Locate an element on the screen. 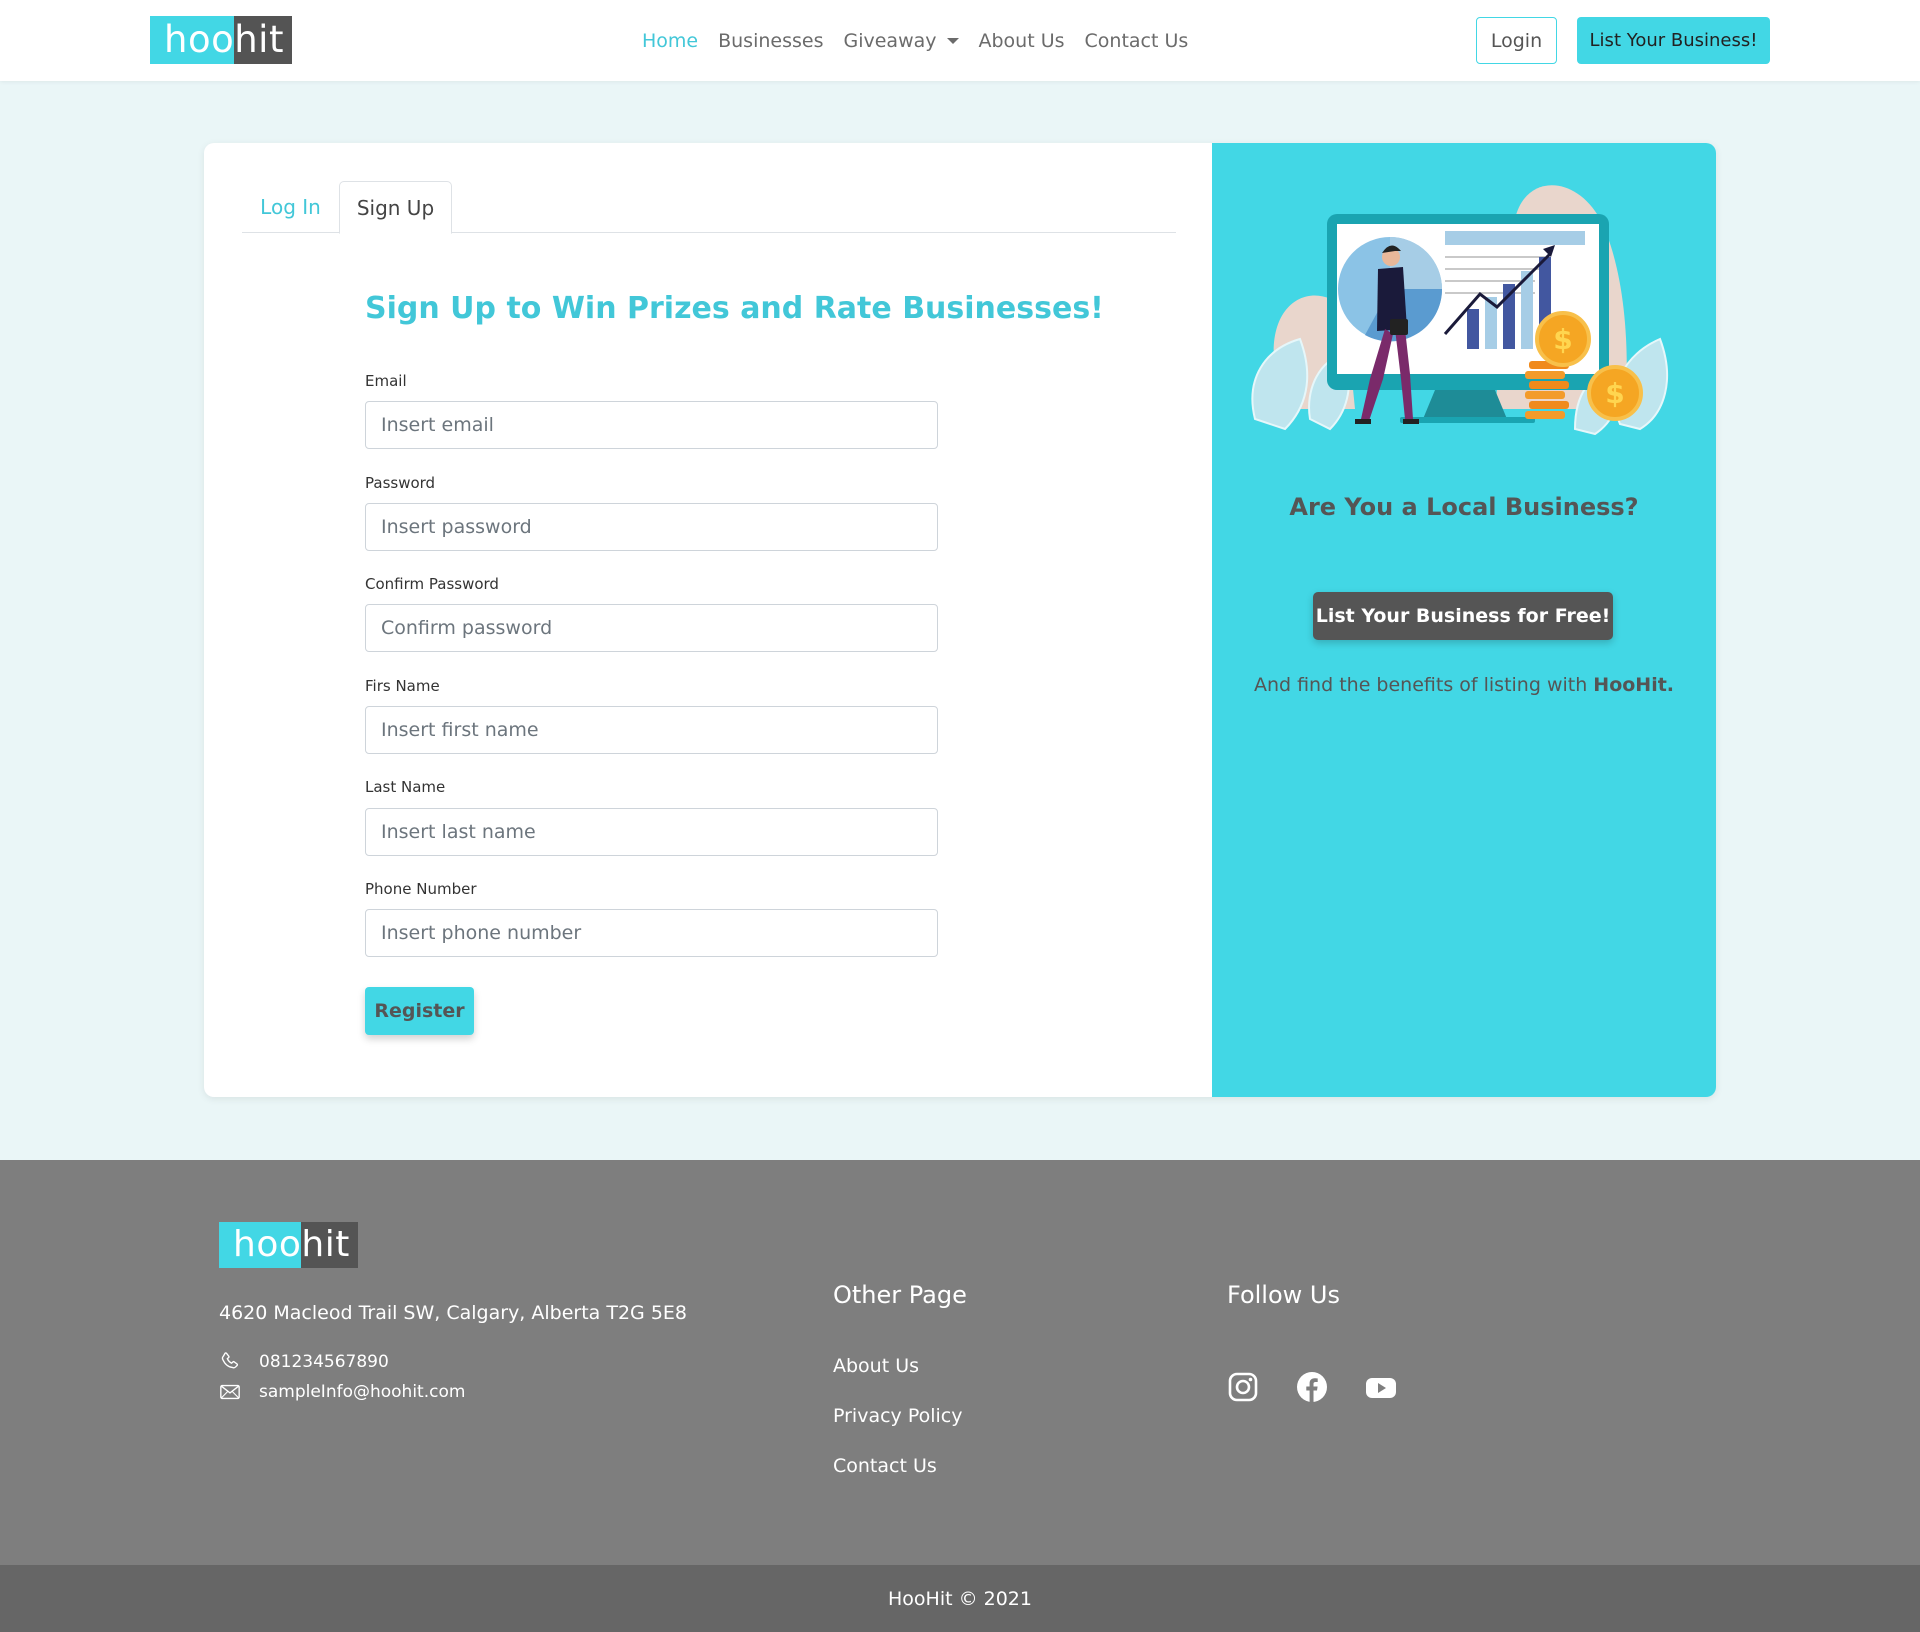 The image size is (1920, 1632). confirm-password-label: Confirm Password is located at coordinates (432, 584).